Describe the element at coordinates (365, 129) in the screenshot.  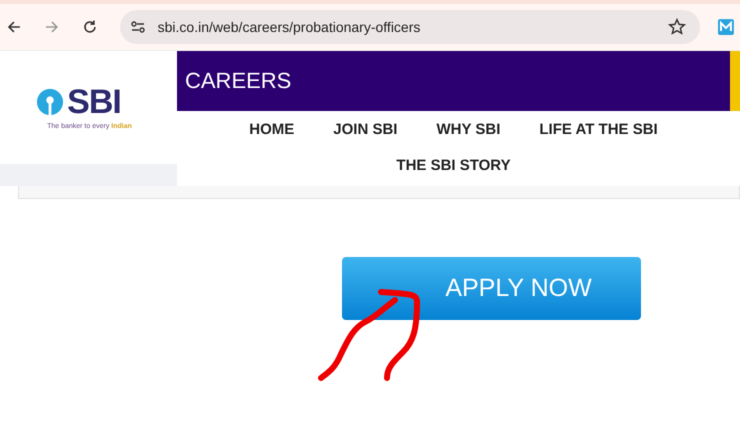
I see `nav-link: JOIN SBI` at that location.